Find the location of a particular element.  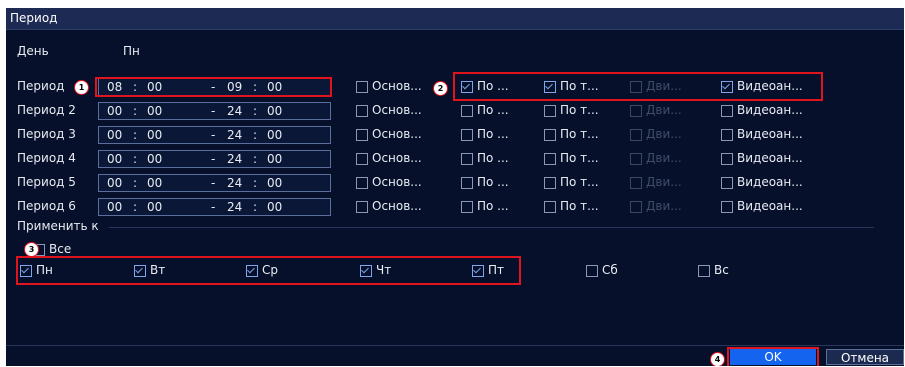

period-3-check-regular-box is located at coordinates (362, 135).